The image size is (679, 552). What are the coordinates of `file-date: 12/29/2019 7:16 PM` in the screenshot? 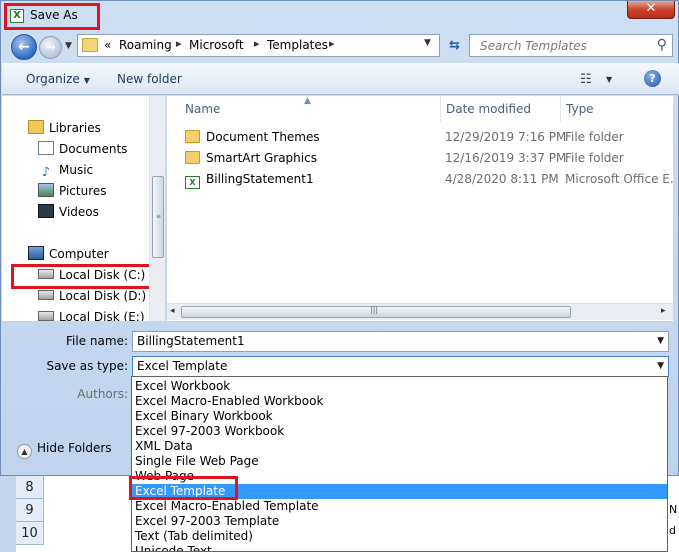 It's located at (506, 137).